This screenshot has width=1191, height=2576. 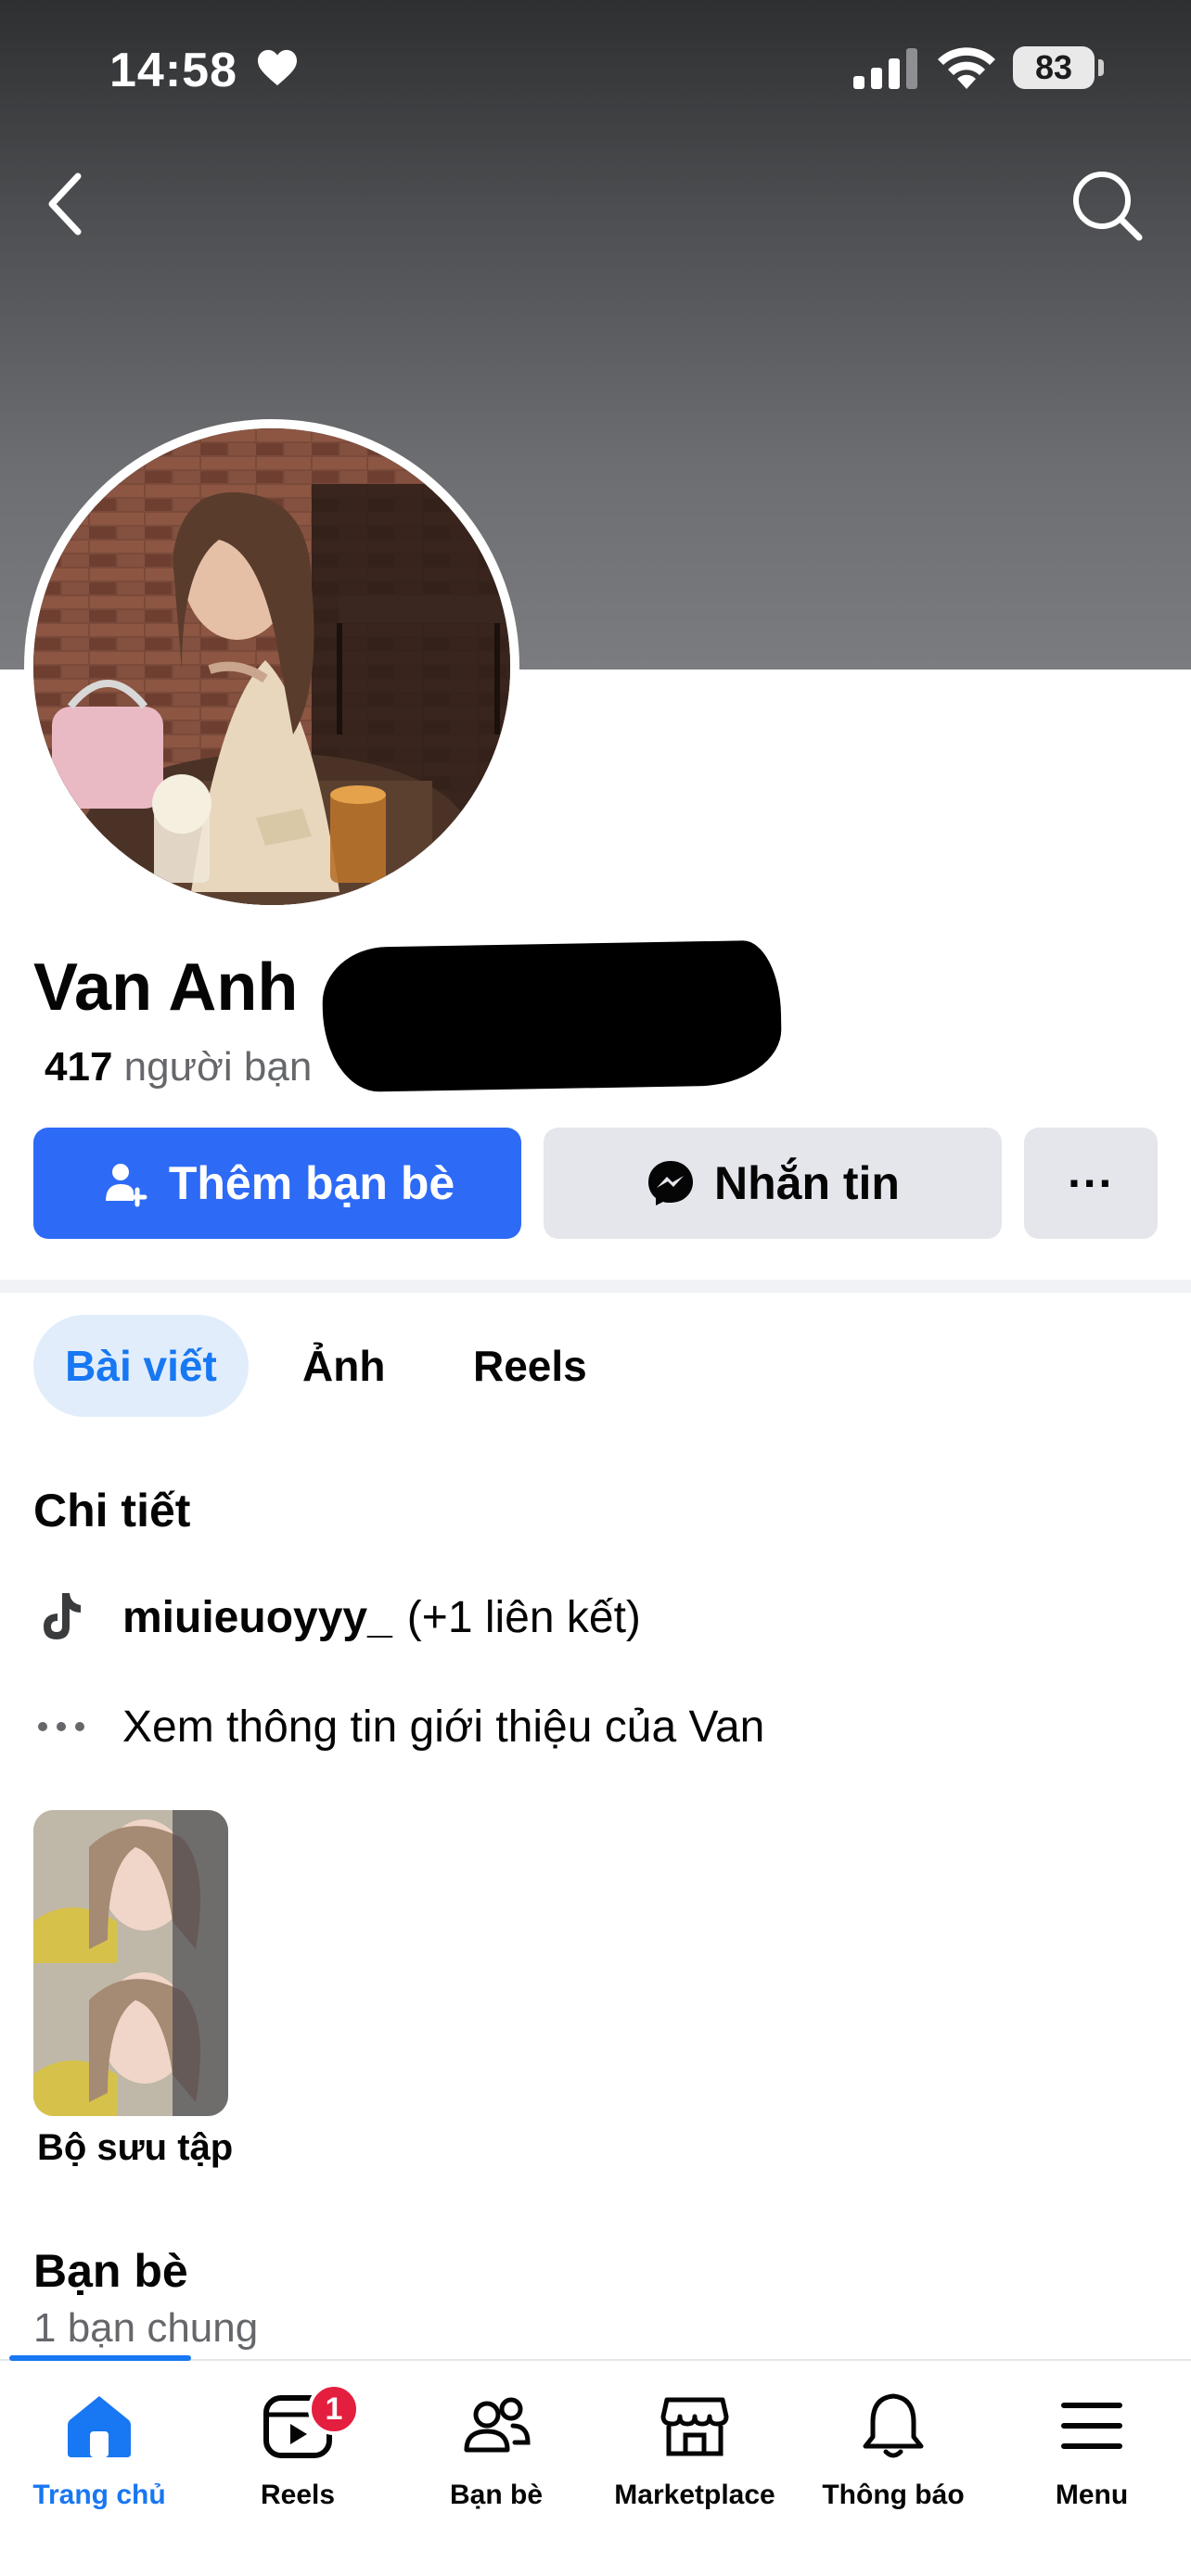 I want to click on collection-label: Bộ sưu tập, so click(x=135, y=2147).